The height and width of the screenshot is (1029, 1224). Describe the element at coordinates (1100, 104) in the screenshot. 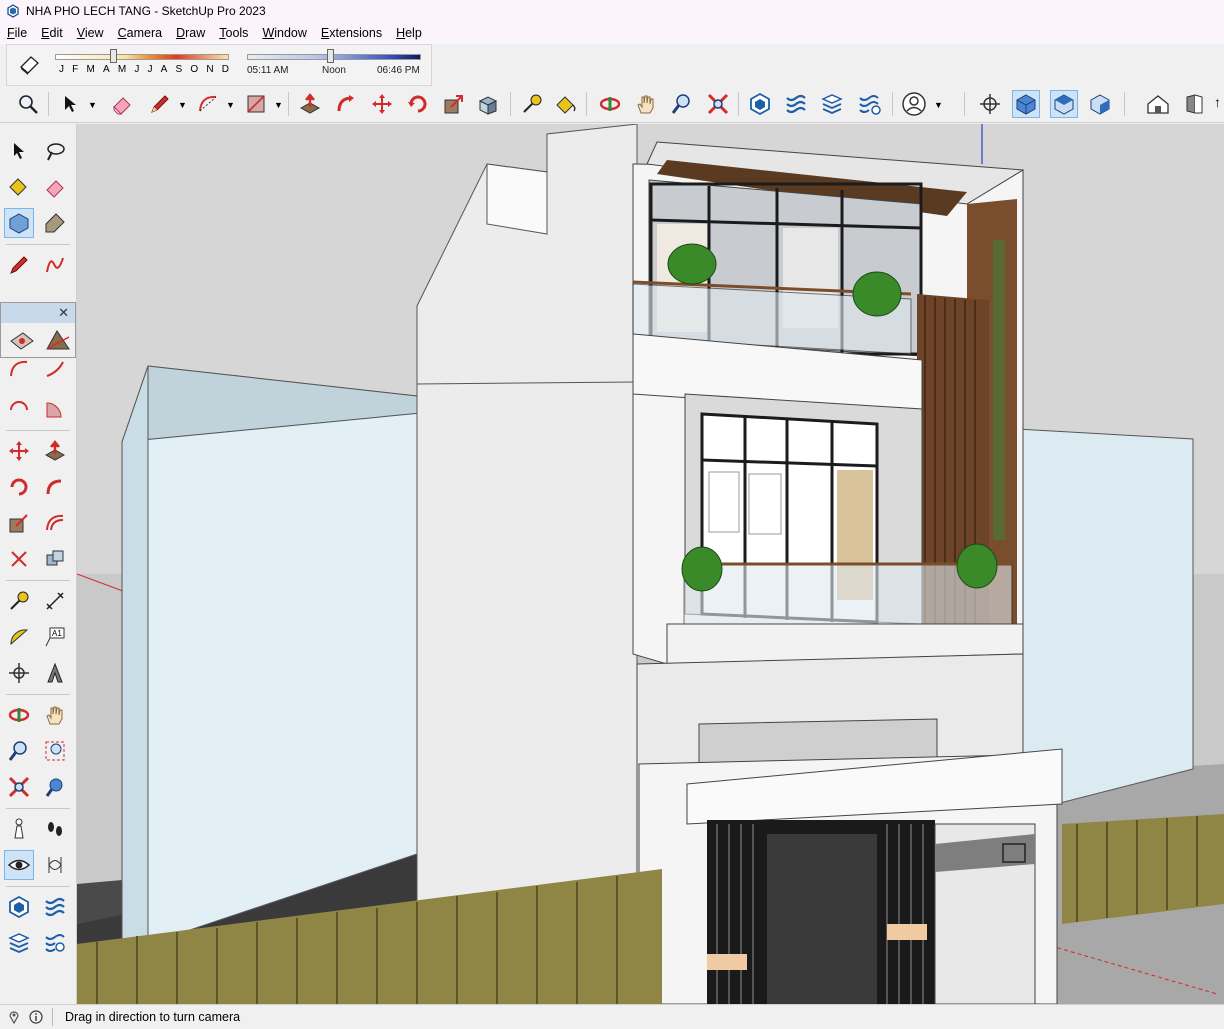

I see `front-view-button` at that location.